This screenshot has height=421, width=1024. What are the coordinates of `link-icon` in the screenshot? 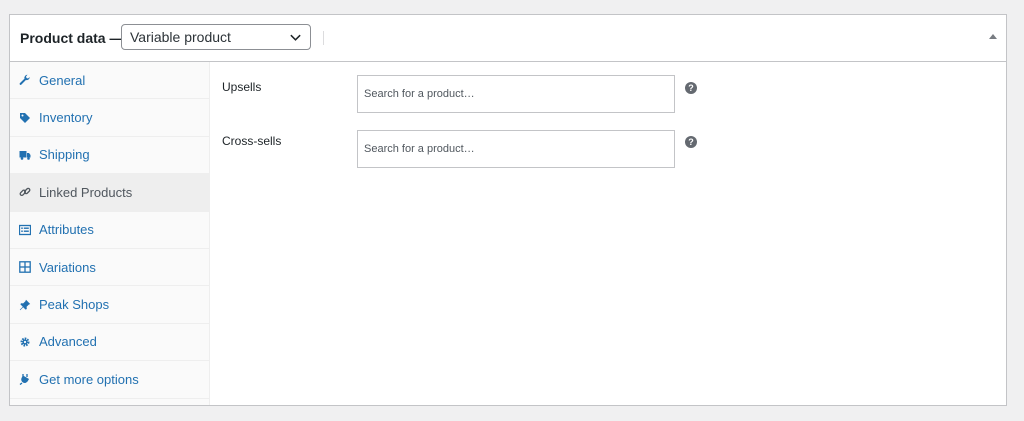 It's located at (25, 192).